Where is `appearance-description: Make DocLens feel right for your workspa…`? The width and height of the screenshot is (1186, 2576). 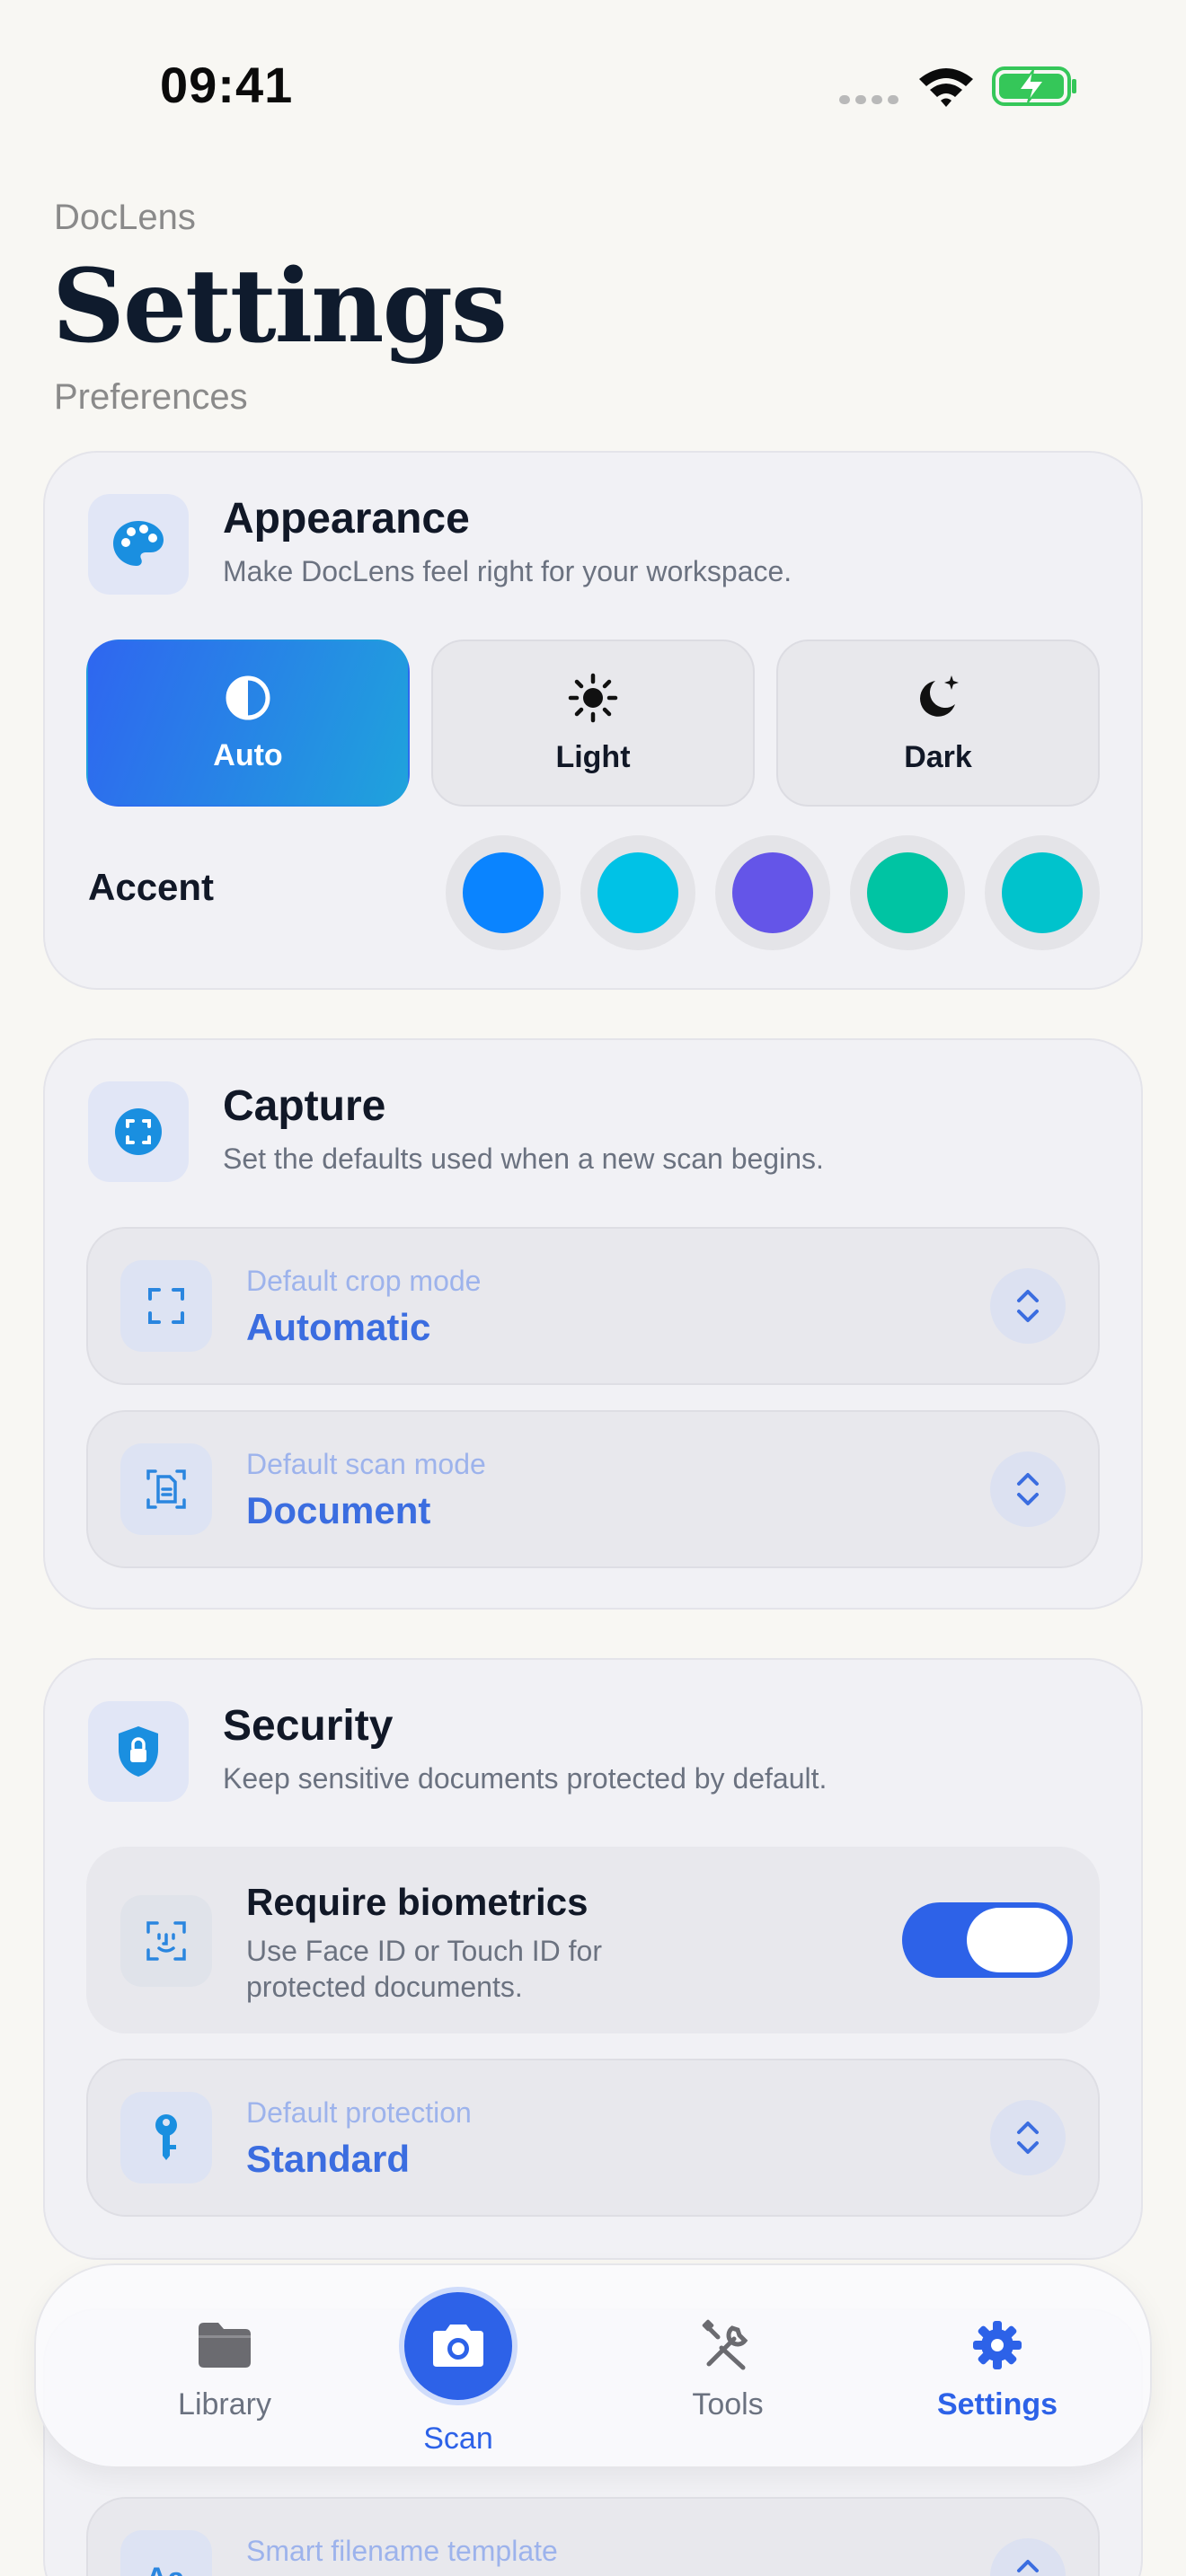
appearance-description: Make DocLens feel right for your workspa… is located at coordinates (508, 571).